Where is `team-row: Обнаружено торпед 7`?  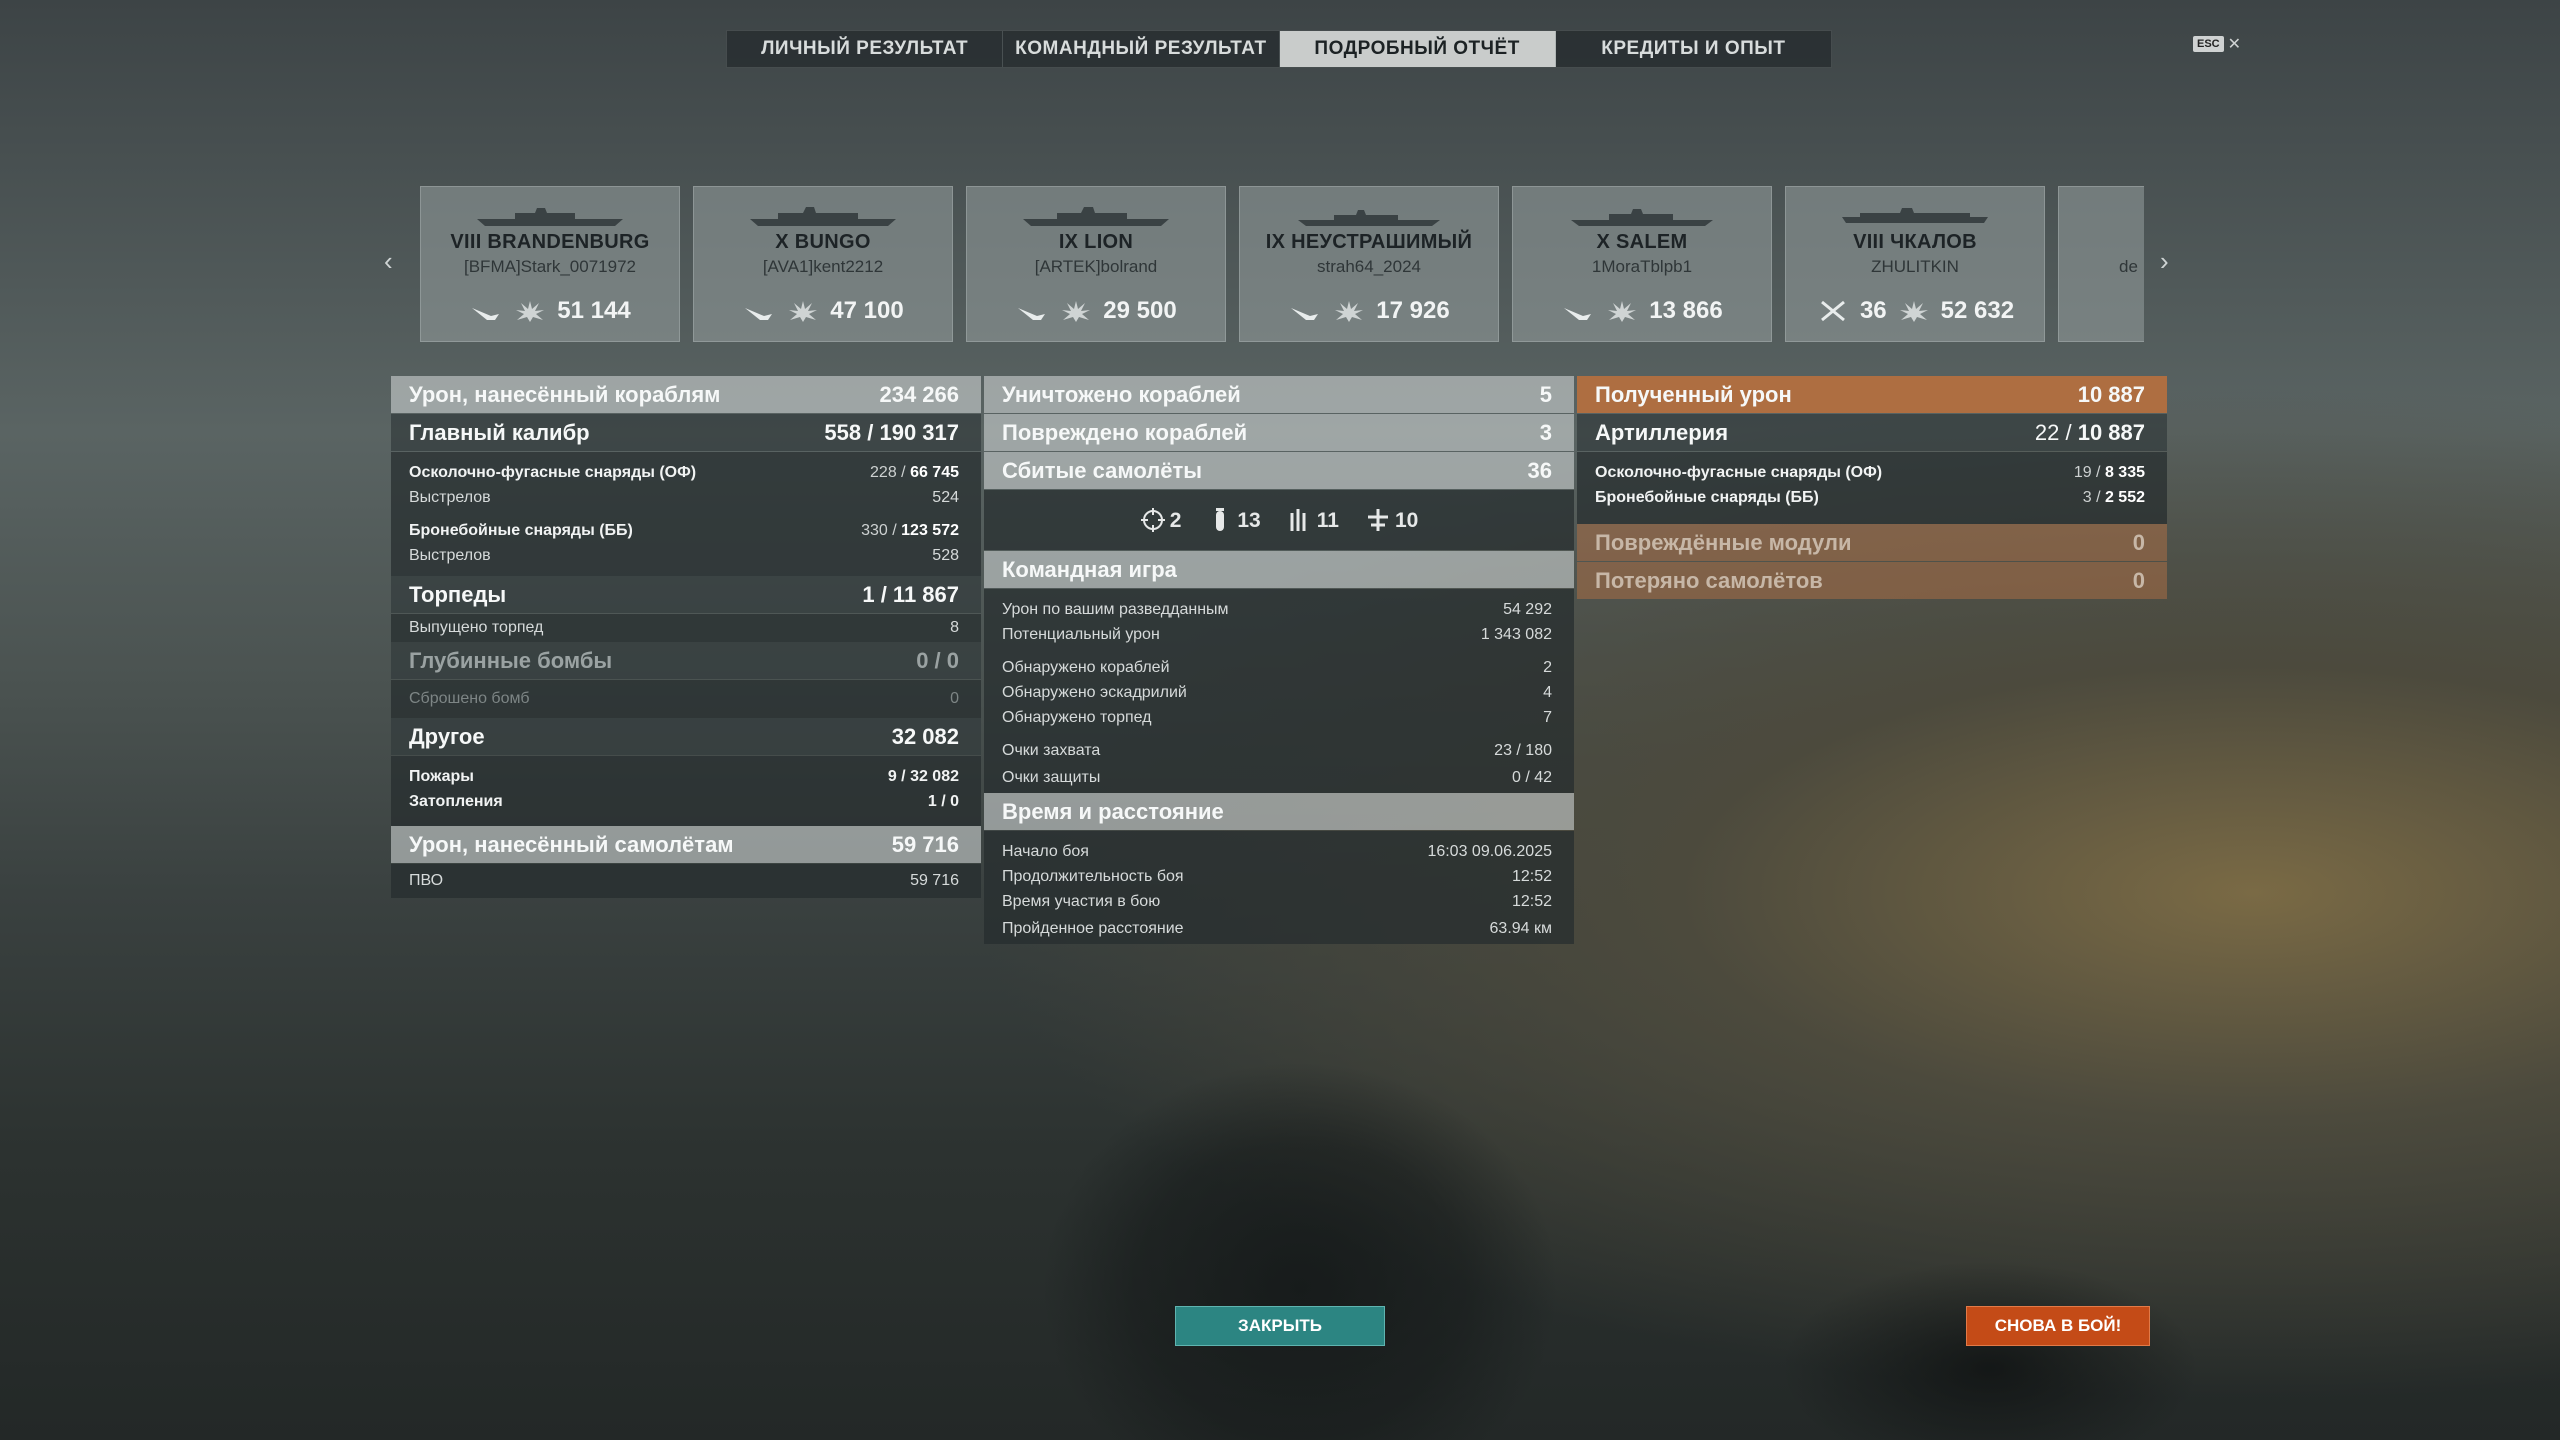 team-row: Обнаружено торпед 7 is located at coordinates (1279, 717).